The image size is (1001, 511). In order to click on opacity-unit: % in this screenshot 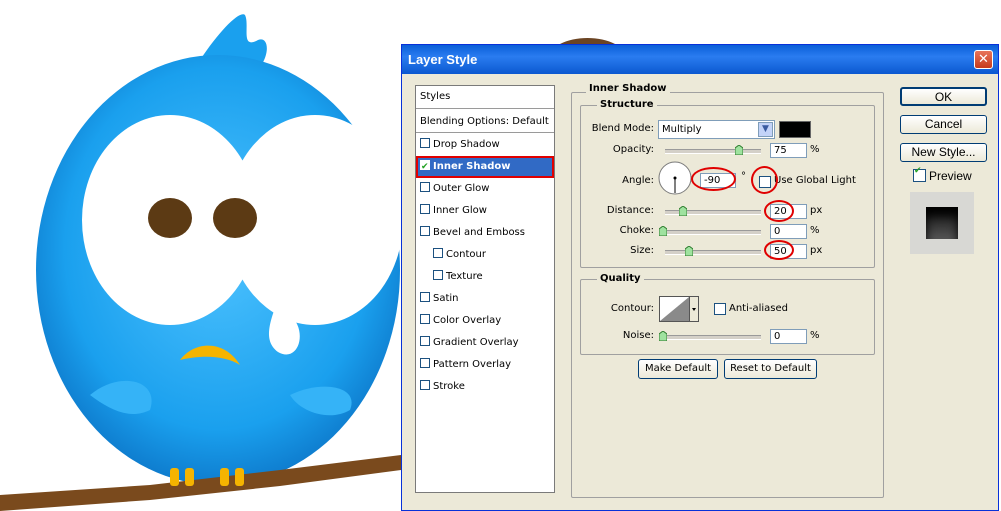, I will do `click(815, 149)`.